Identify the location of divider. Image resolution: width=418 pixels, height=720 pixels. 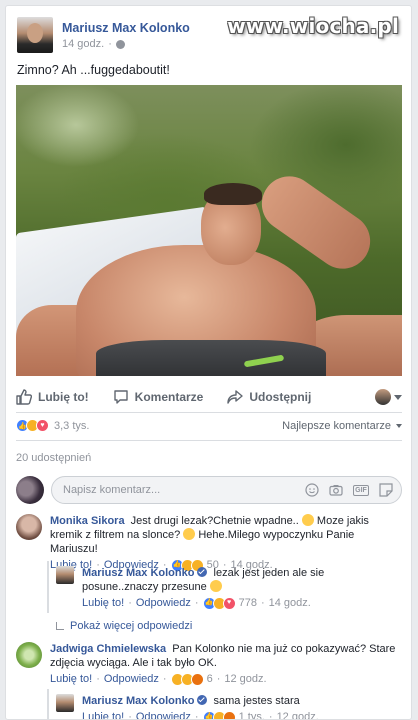
(209, 412).